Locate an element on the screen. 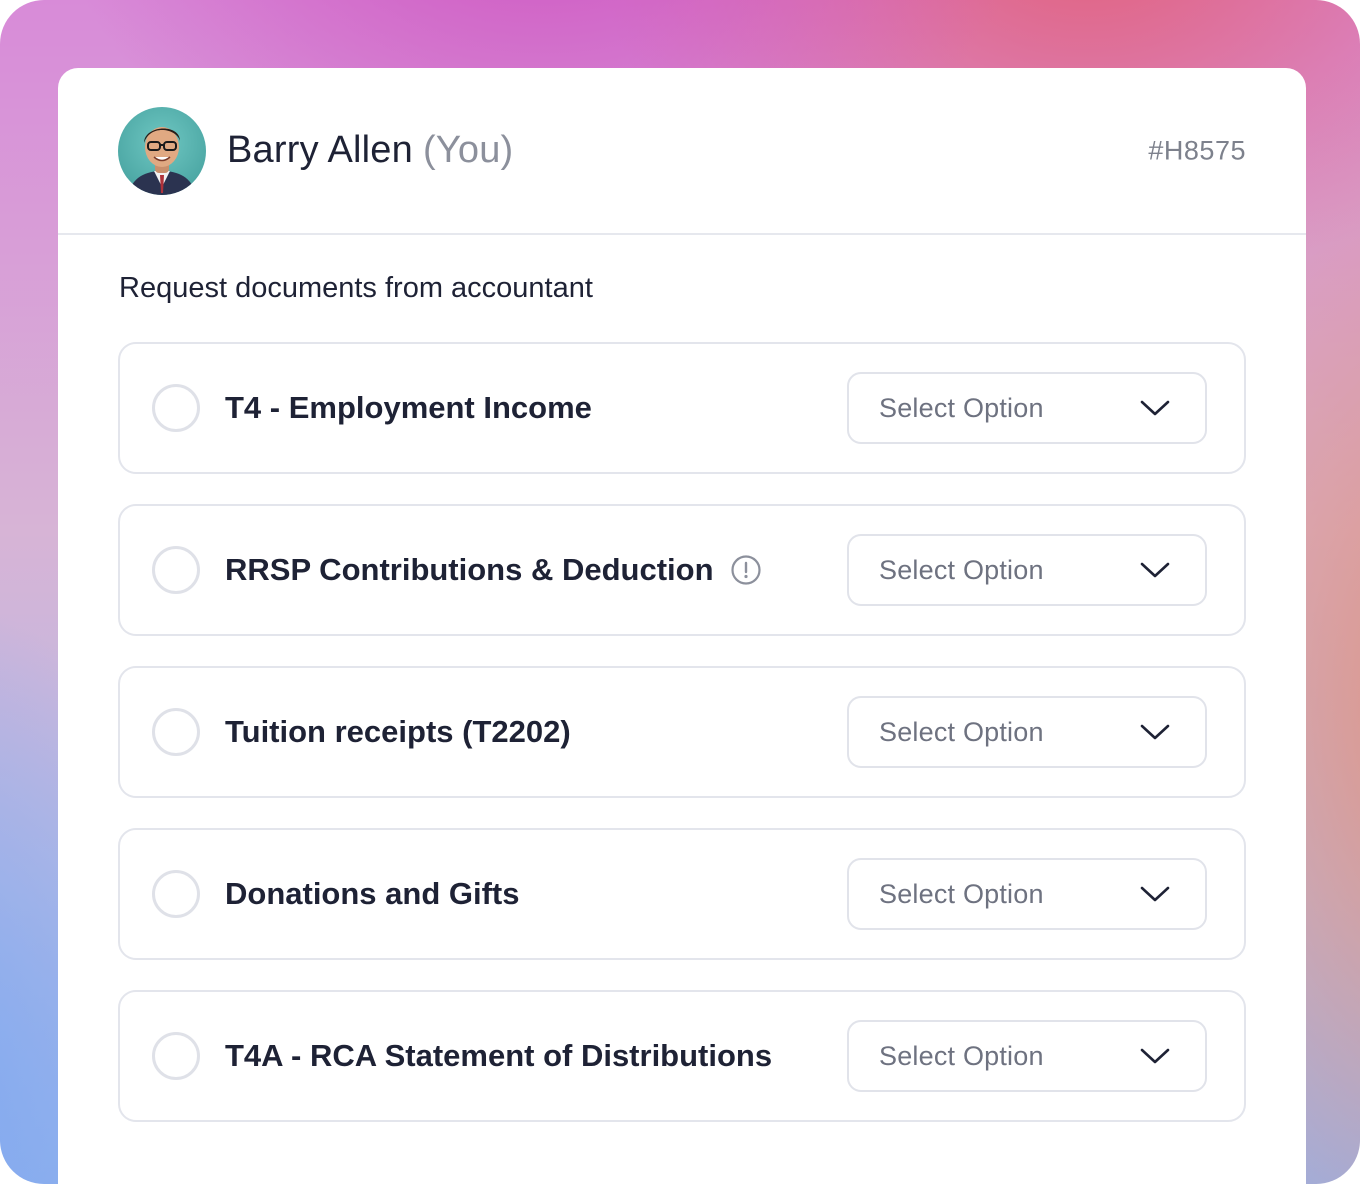 This screenshot has height=1184, width=1360. avatar-portrait is located at coordinates (162, 160).